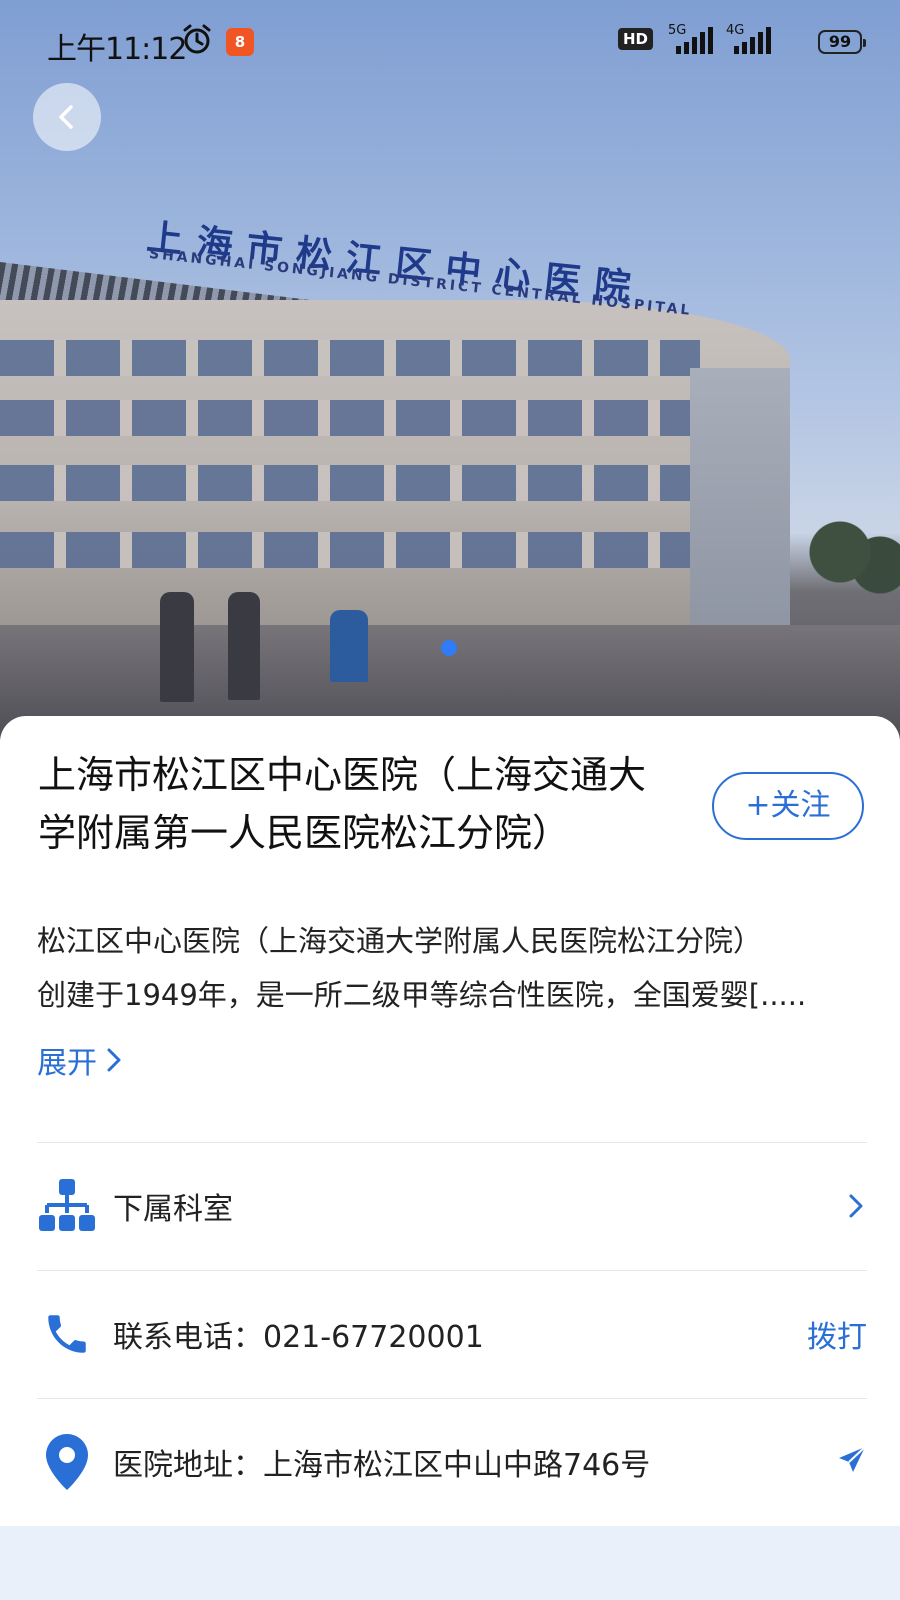 This screenshot has height=1600, width=900. I want to click on signal-4g-icon: 4G, so click(752, 41).